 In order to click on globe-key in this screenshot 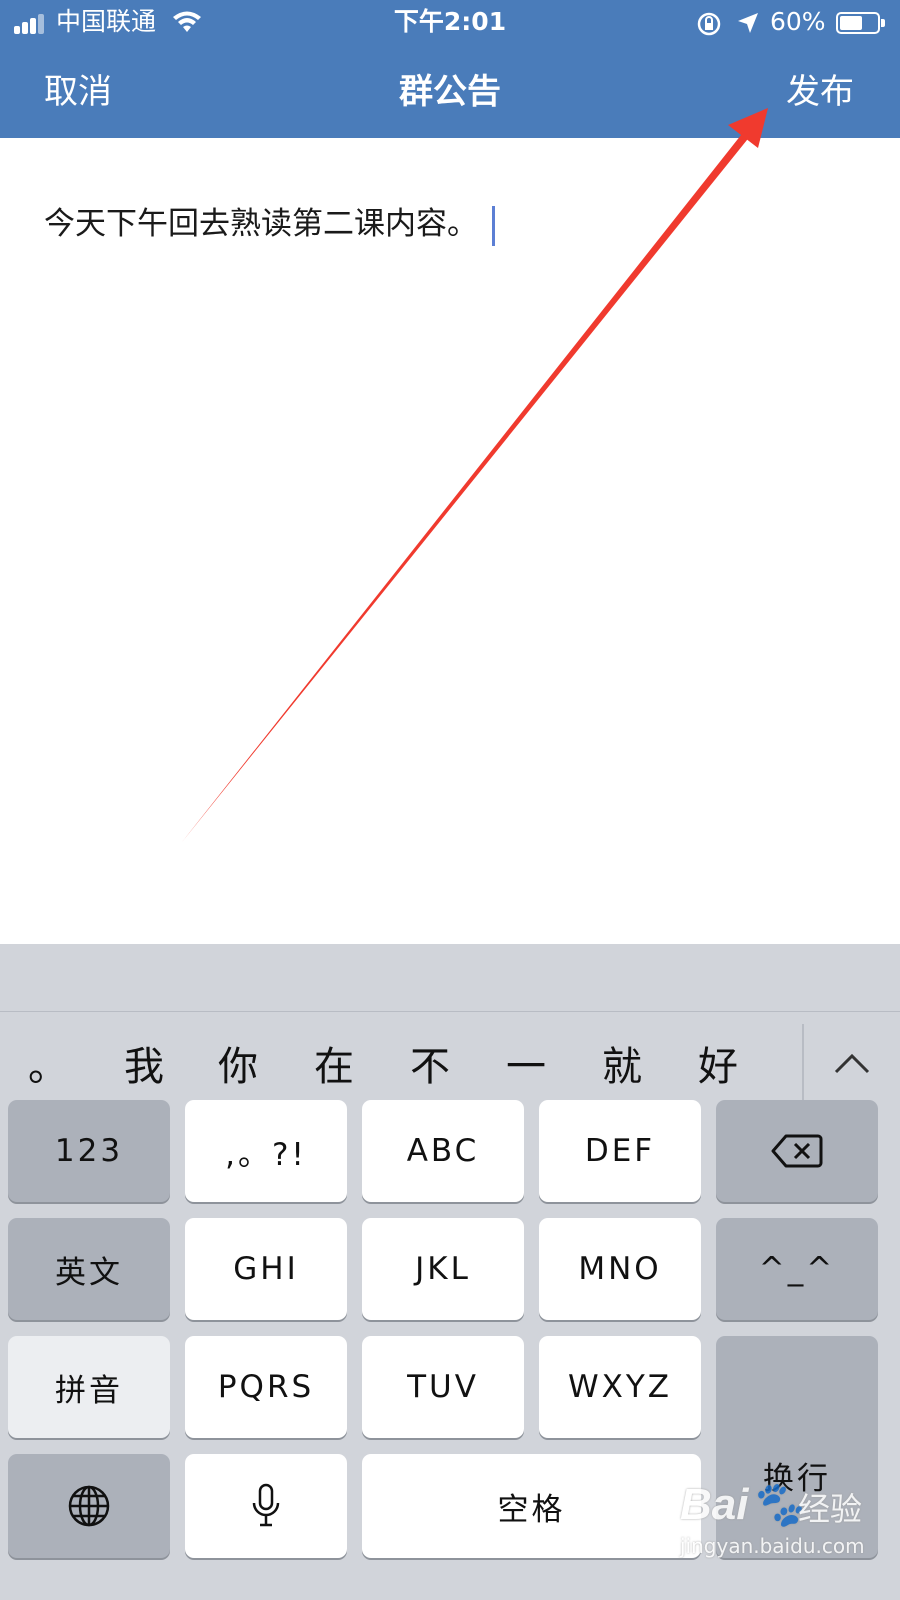, I will do `click(89, 1506)`.